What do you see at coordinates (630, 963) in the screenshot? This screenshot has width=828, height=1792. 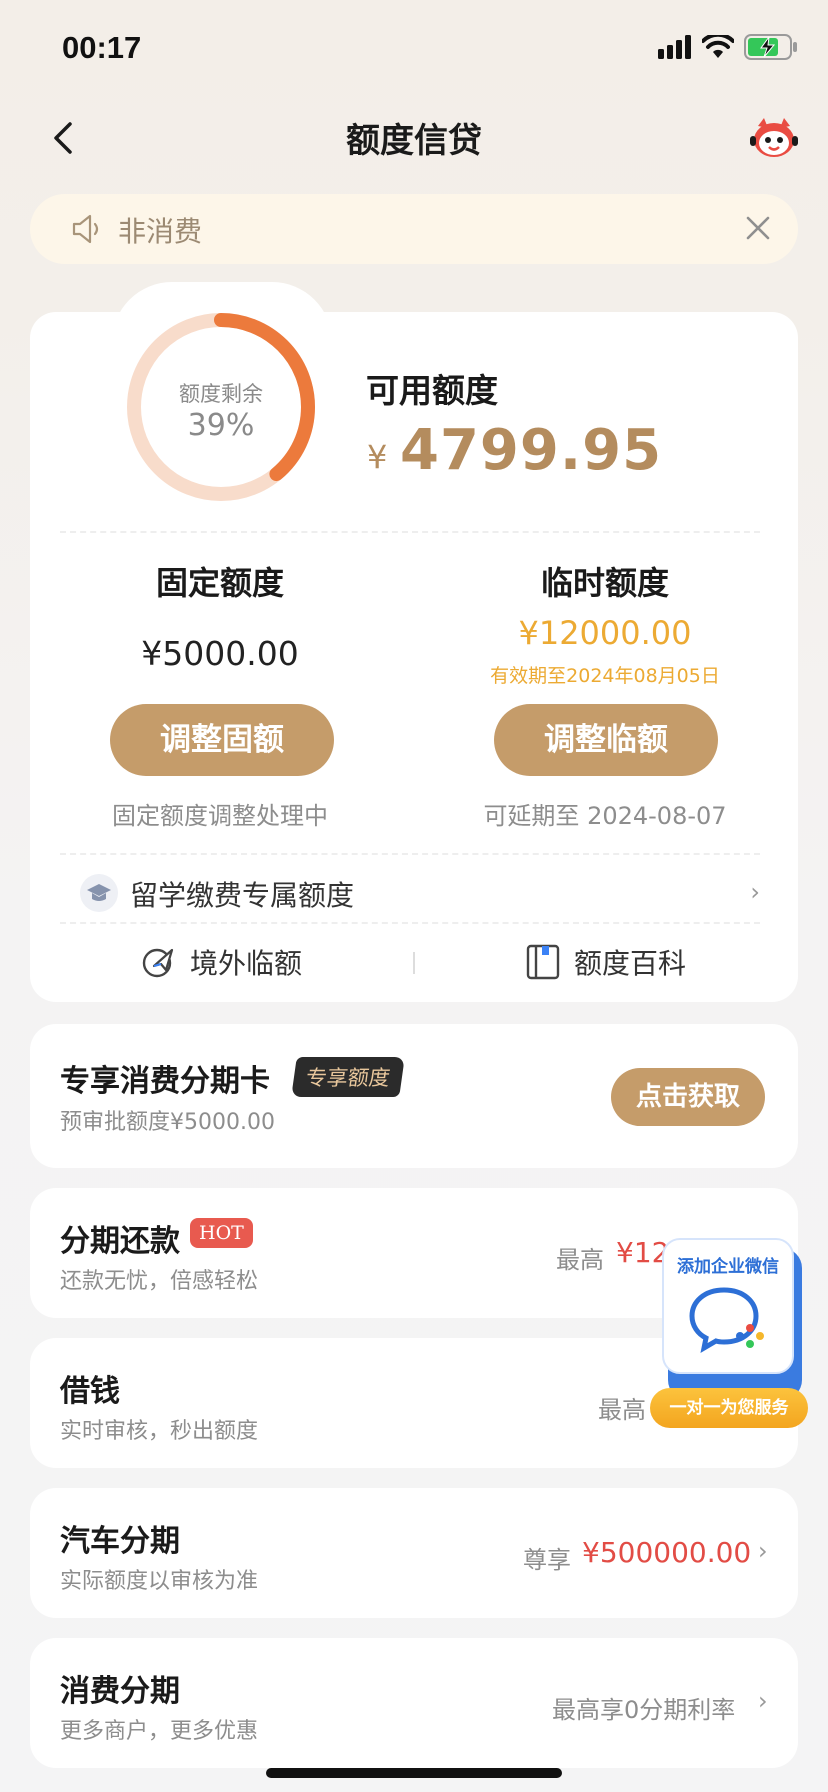 I see `encyclopedia-label: 额度百科` at bounding box center [630, 963].